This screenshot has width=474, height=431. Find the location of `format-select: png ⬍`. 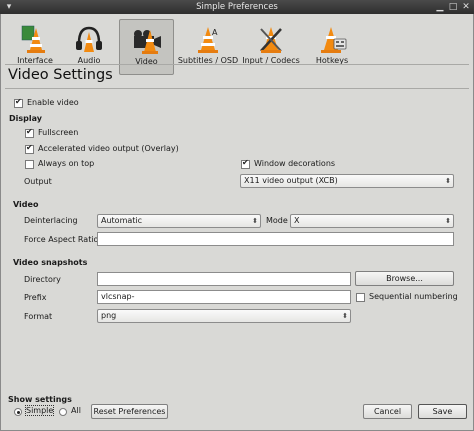

format-select: png ⬍ is located at coordinates (224, 316).